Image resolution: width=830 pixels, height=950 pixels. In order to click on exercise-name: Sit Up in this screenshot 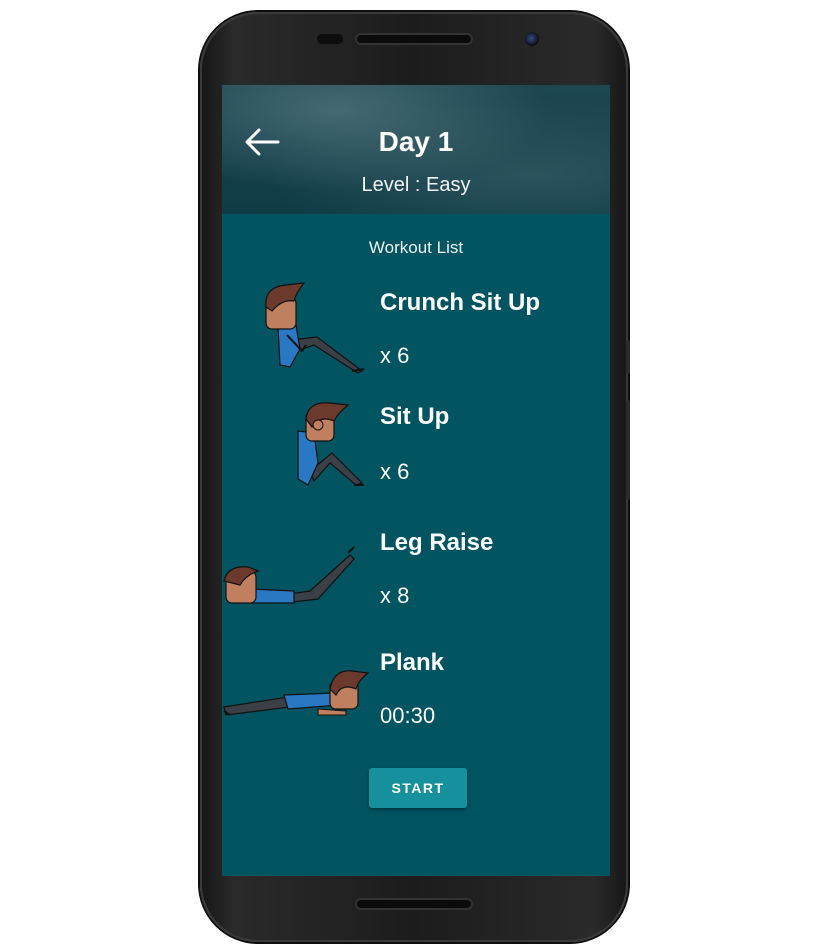, I will do `click(415, 416)`.